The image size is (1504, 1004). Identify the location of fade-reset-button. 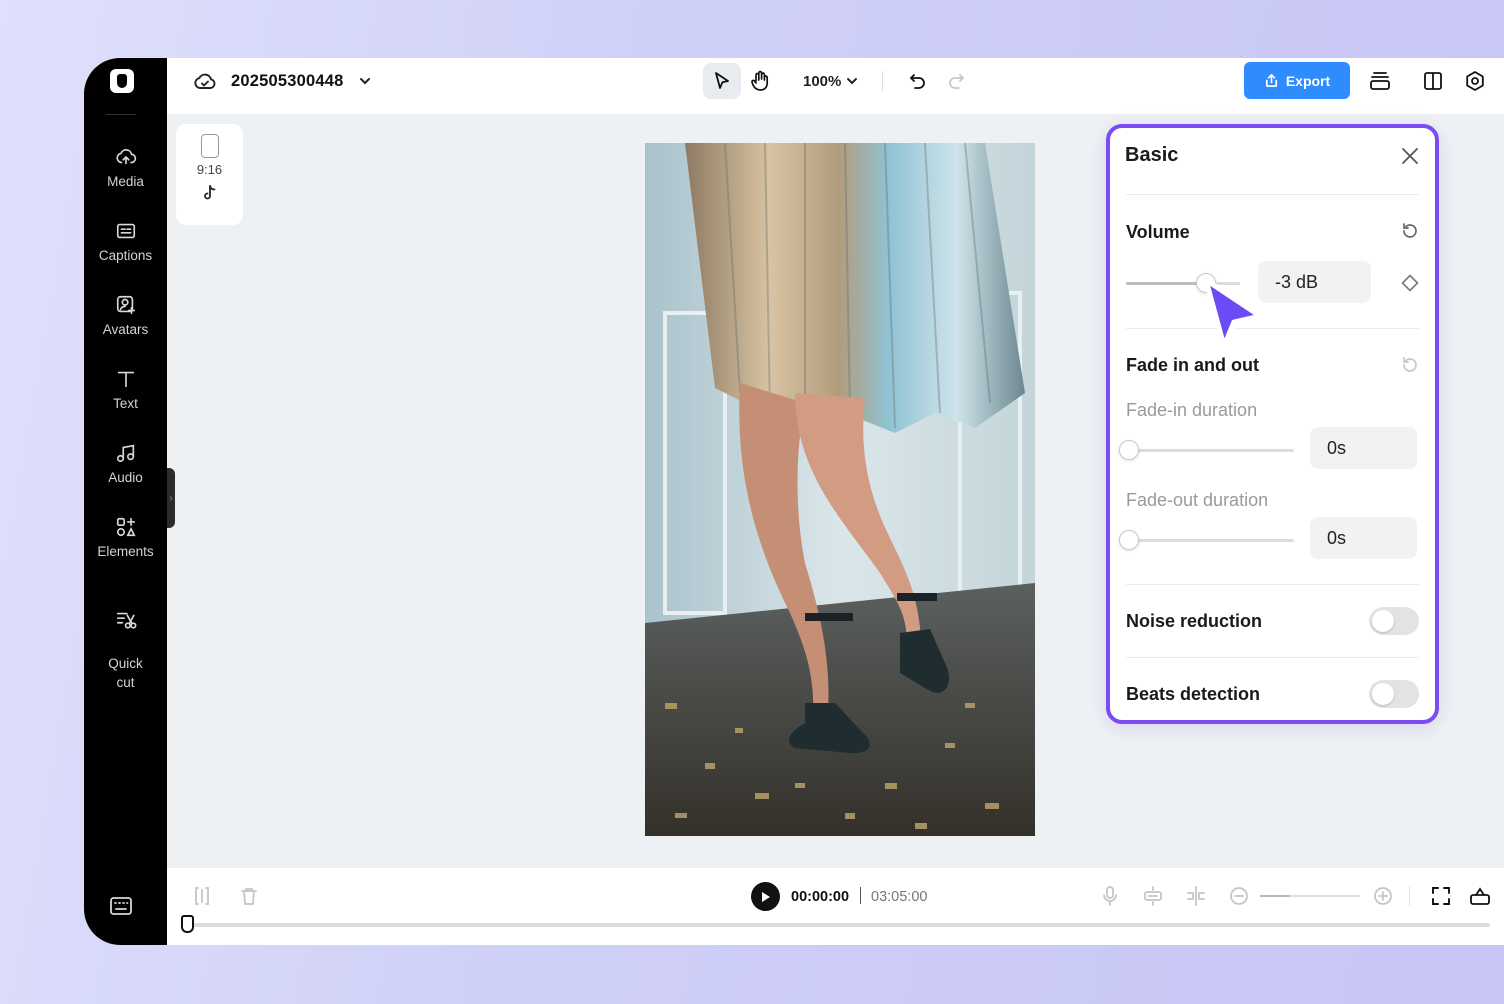
(1410, 367).